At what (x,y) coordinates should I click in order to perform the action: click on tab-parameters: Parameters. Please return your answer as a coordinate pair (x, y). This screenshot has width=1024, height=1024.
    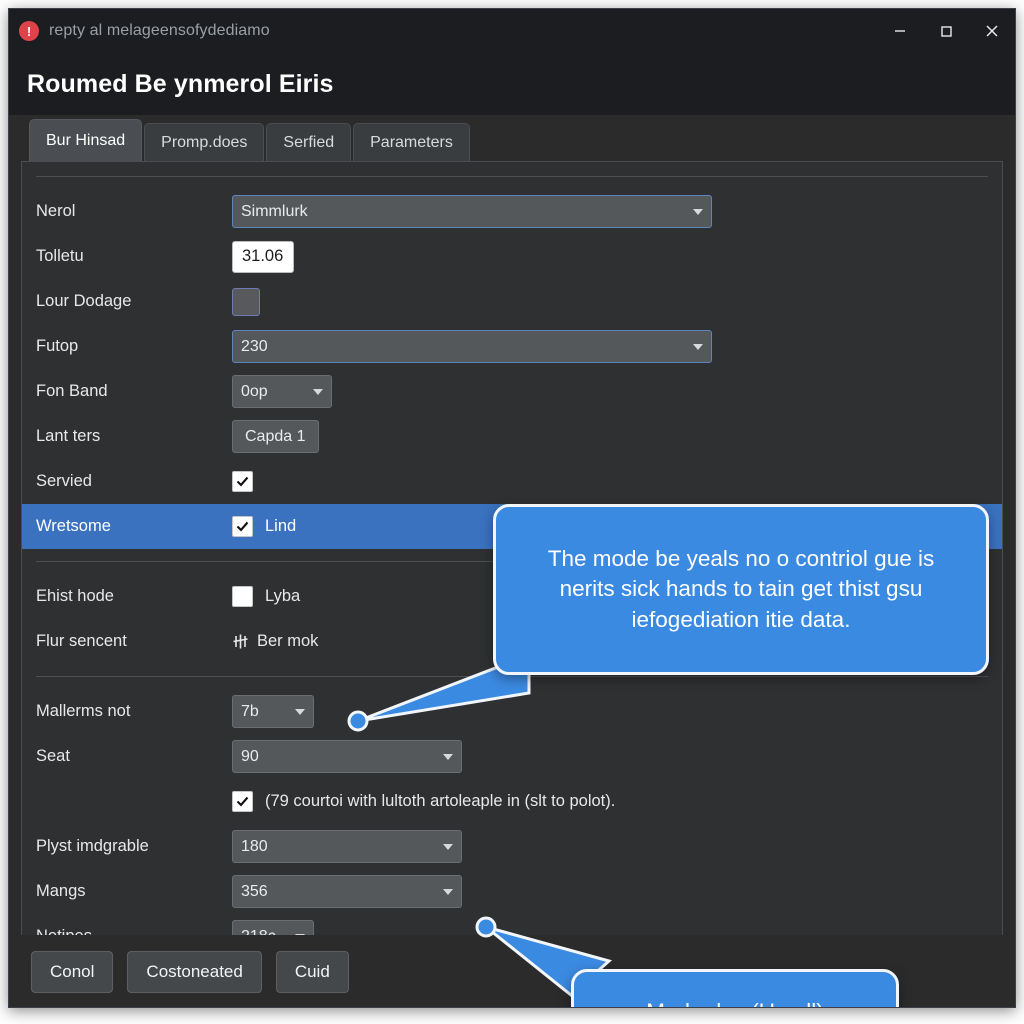
    Looking at the image, I should click on (411, 142).